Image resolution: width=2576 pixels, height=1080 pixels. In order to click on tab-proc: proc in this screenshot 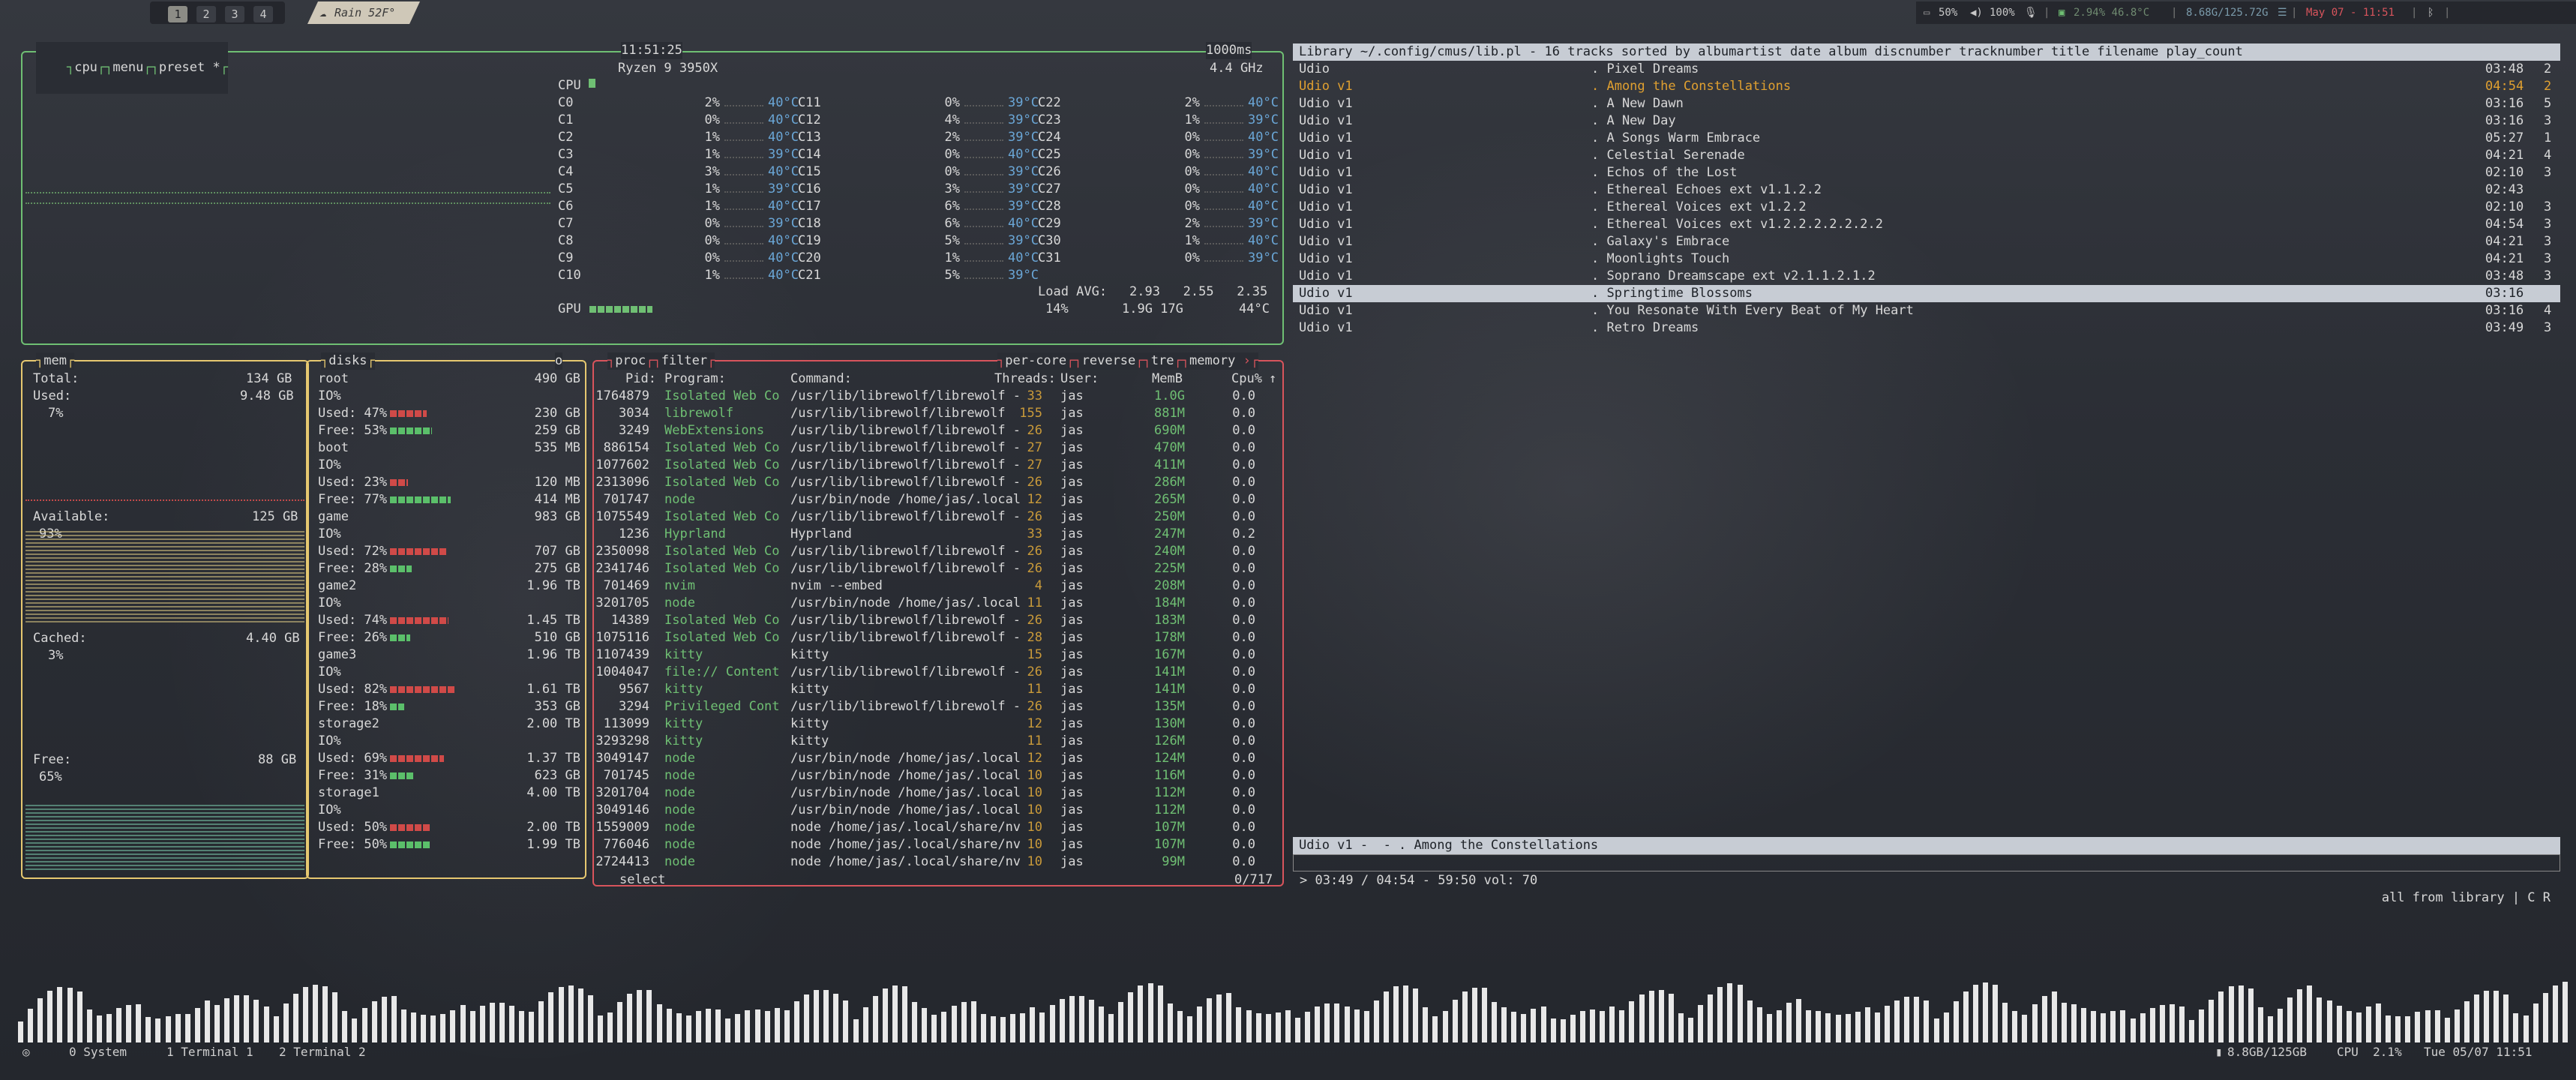, I will do `click(631, 360)`.